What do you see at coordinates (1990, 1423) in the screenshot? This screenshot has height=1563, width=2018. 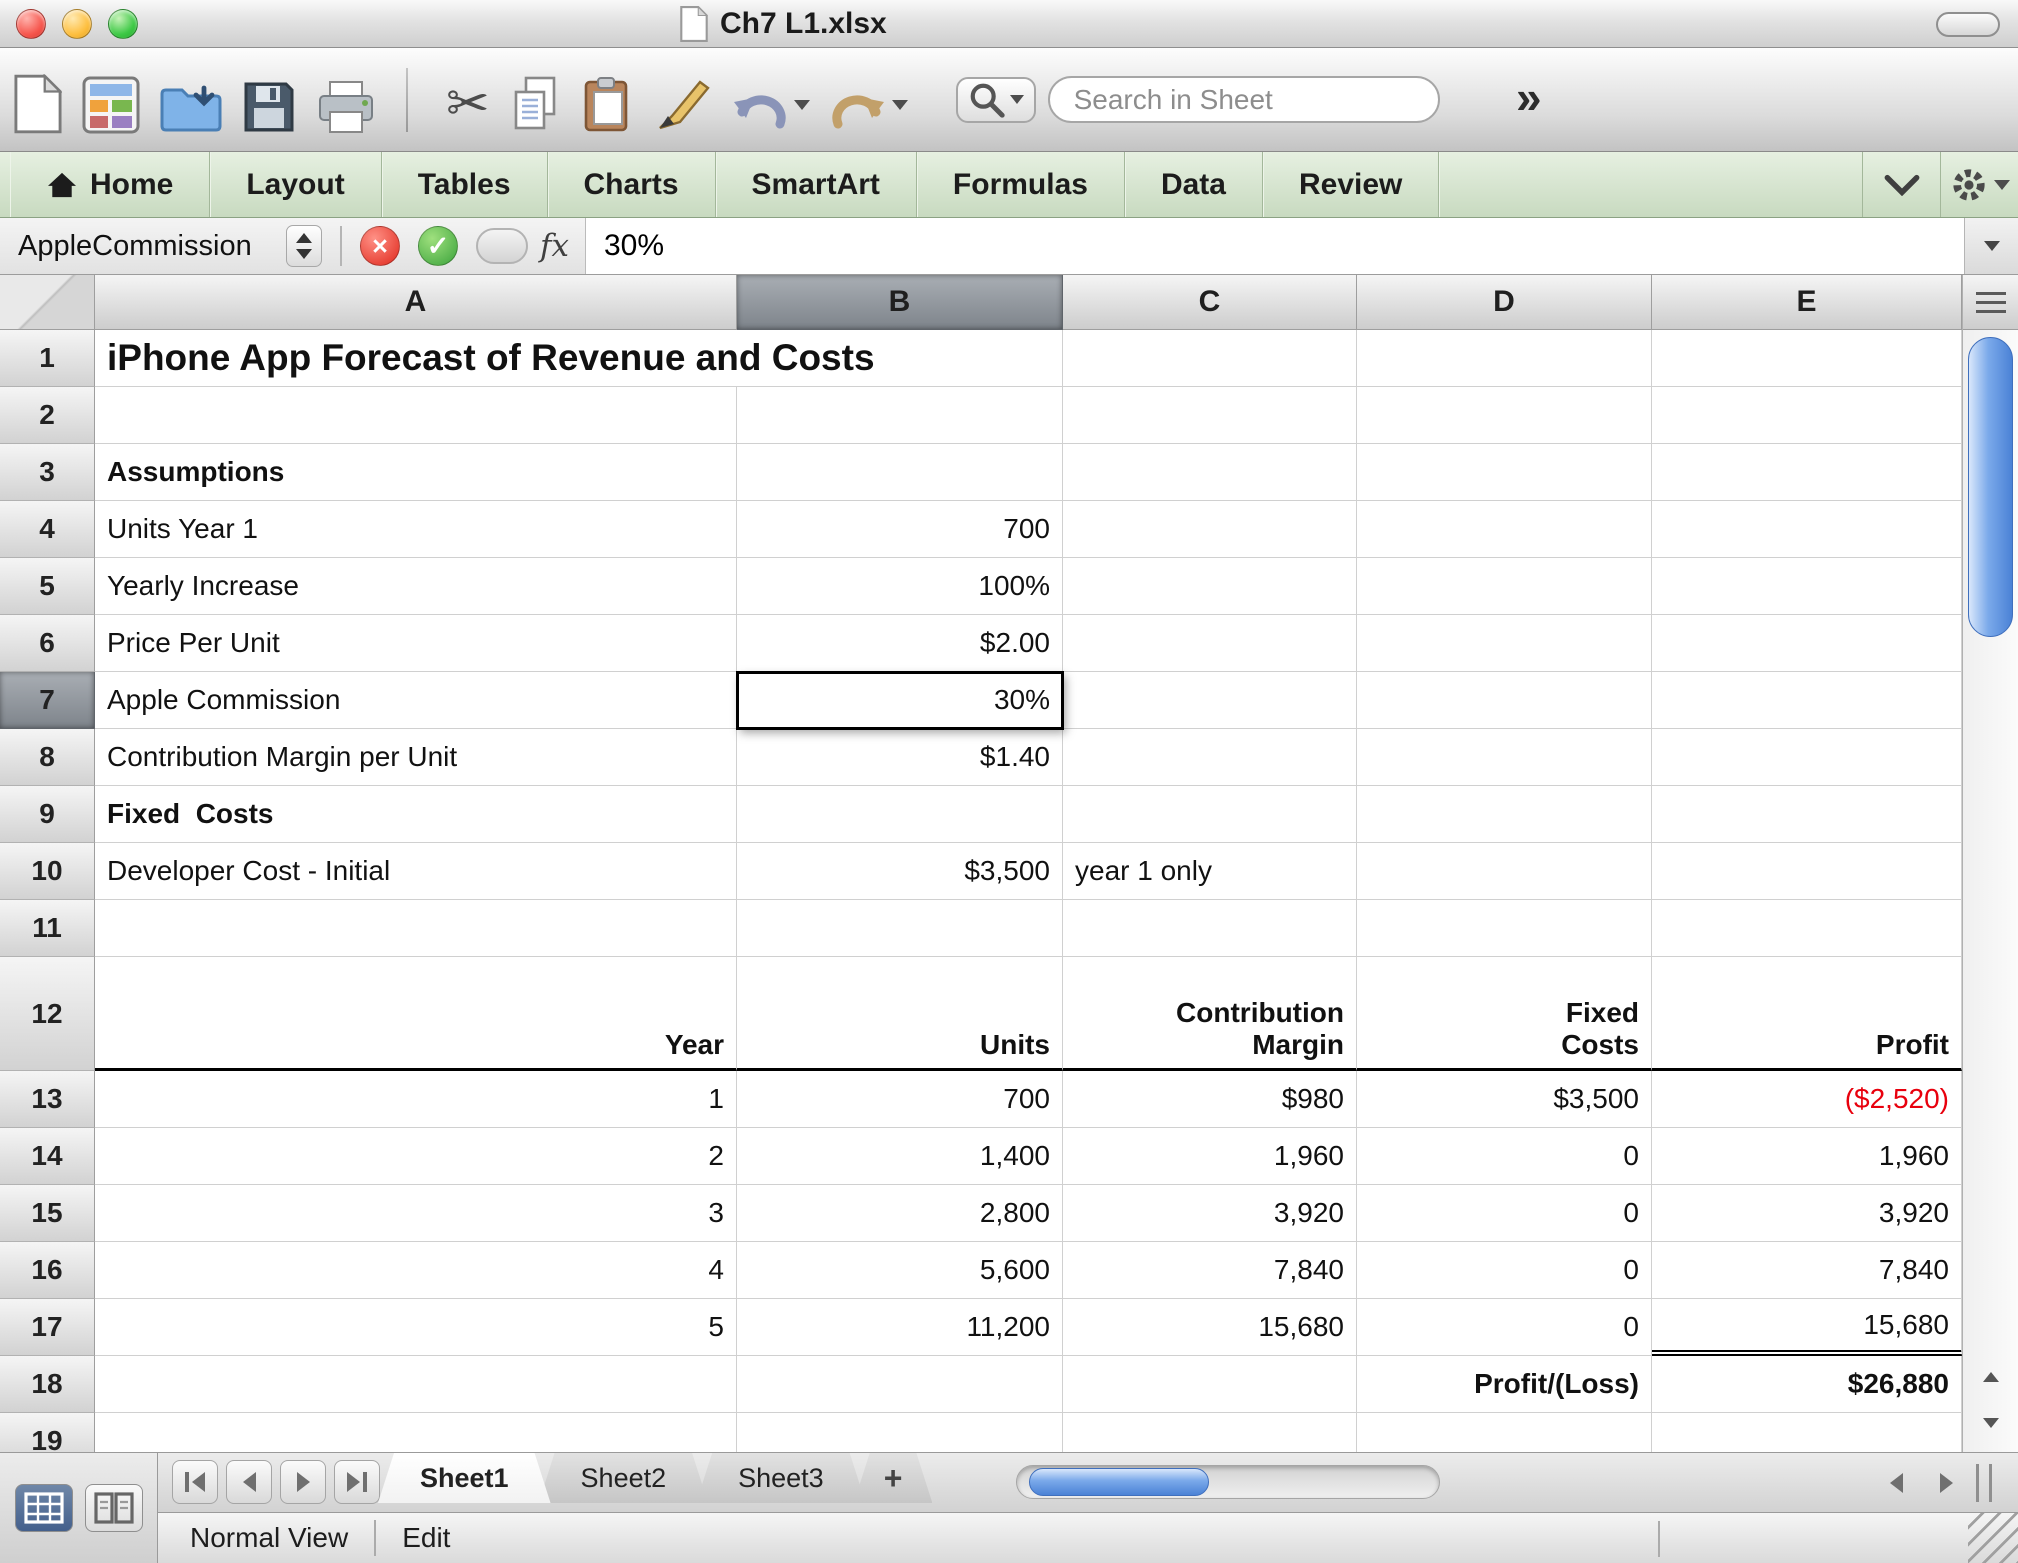 I see `scroll-down-button` at bounding box center [1990, 1423].